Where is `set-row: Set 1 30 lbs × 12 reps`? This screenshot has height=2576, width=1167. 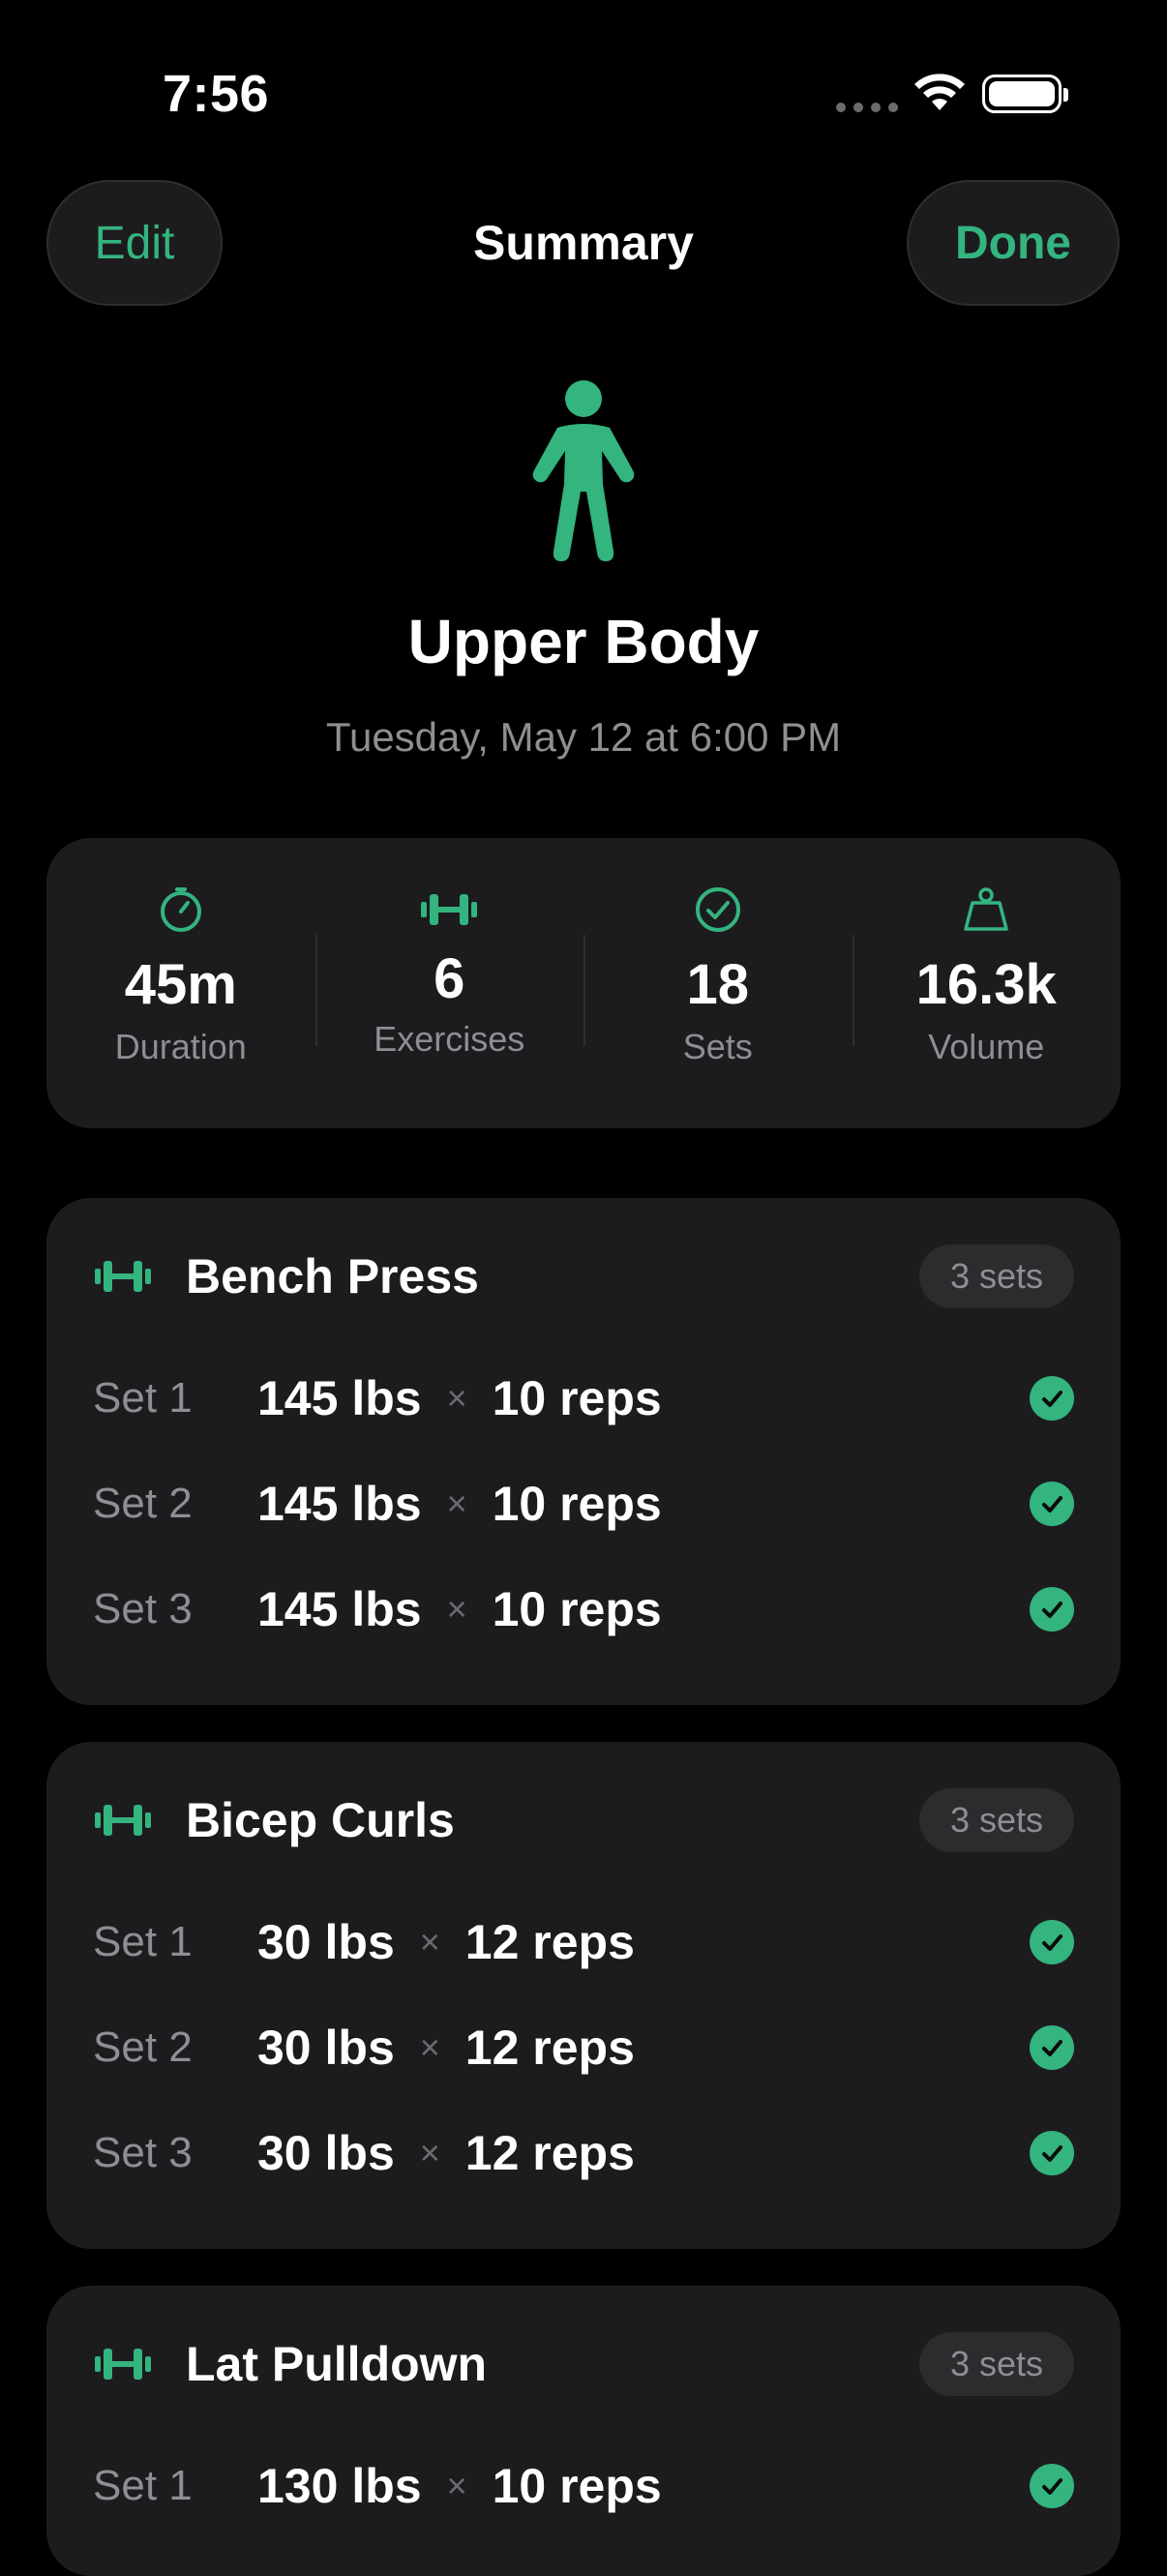 set-row: Set 1 30 lbs × 12 reps is located at coordinates (583, 1942).